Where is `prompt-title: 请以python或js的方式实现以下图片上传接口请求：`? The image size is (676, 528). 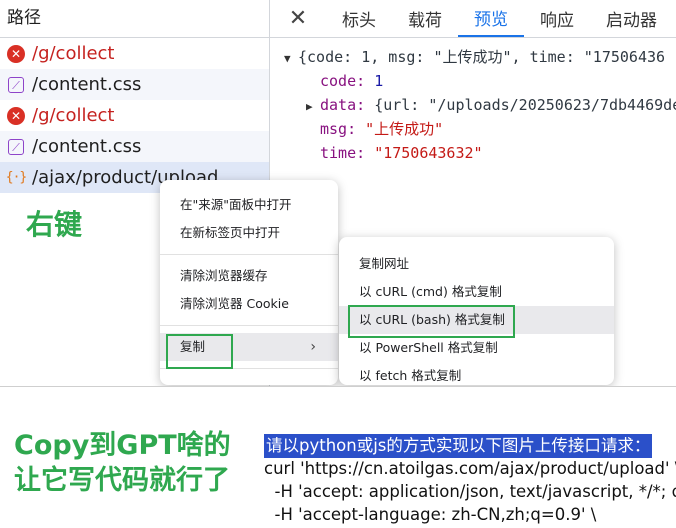
prompt-title: 请以python或js的方式实现以下图片上传接口请求： is located at coordinates (458, 446).